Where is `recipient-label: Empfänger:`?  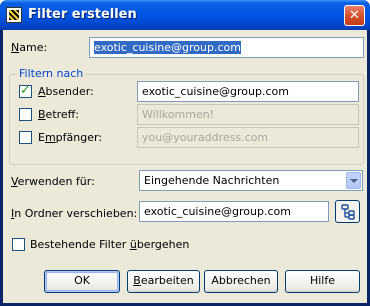 recipient-label: Empfänger: is located at coordinates (70, 137).